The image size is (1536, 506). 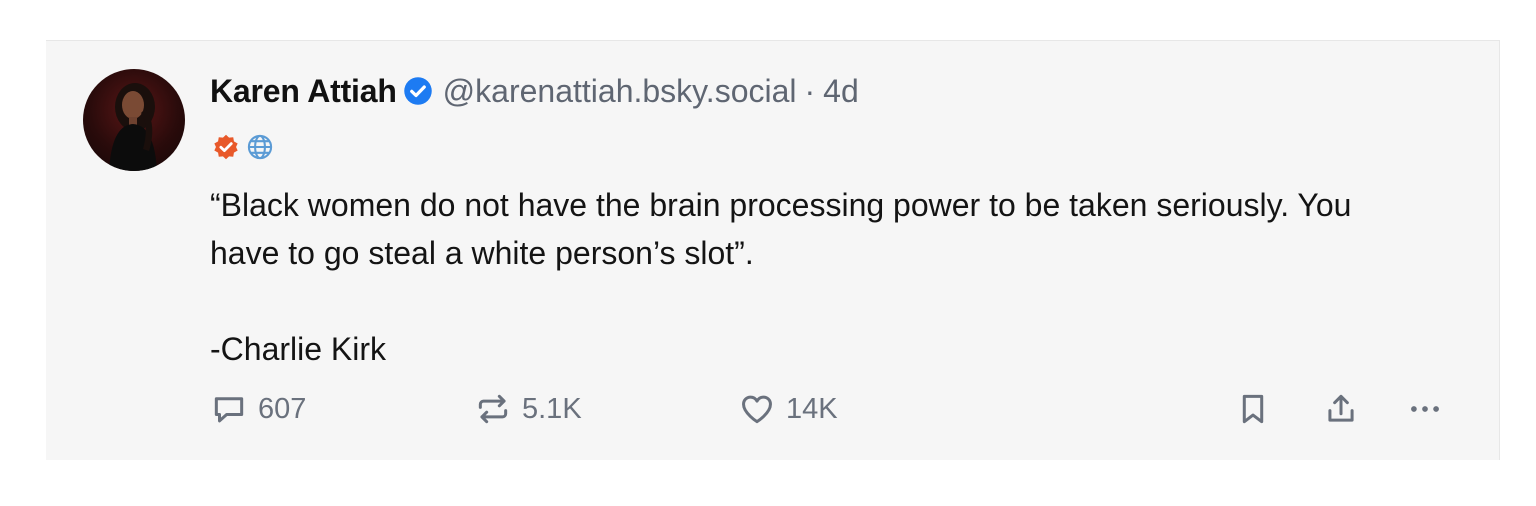 I want to click on like-button: 14K, so click(x=788, y=409).